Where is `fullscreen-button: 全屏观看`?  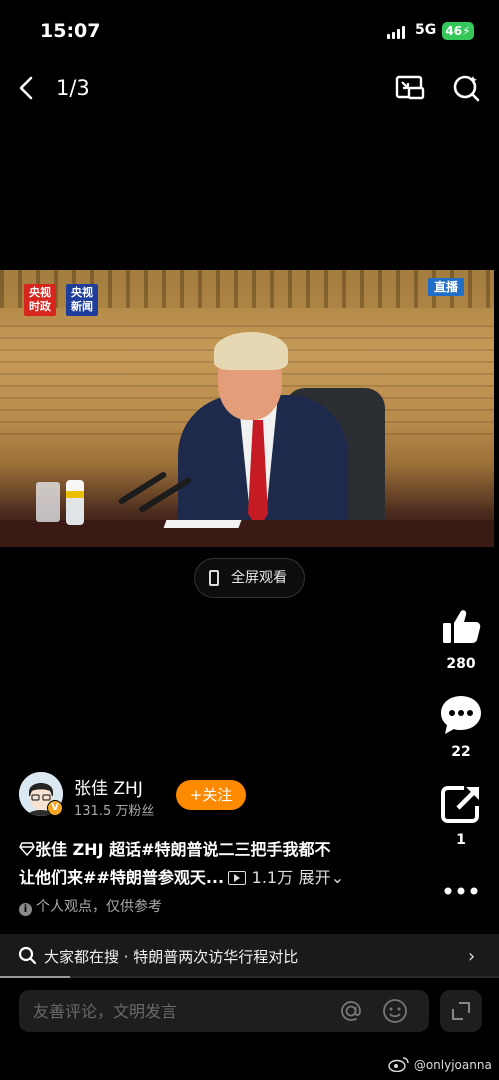
fullscreen-button: 全屏观看 is located at coordinates (249, 578).